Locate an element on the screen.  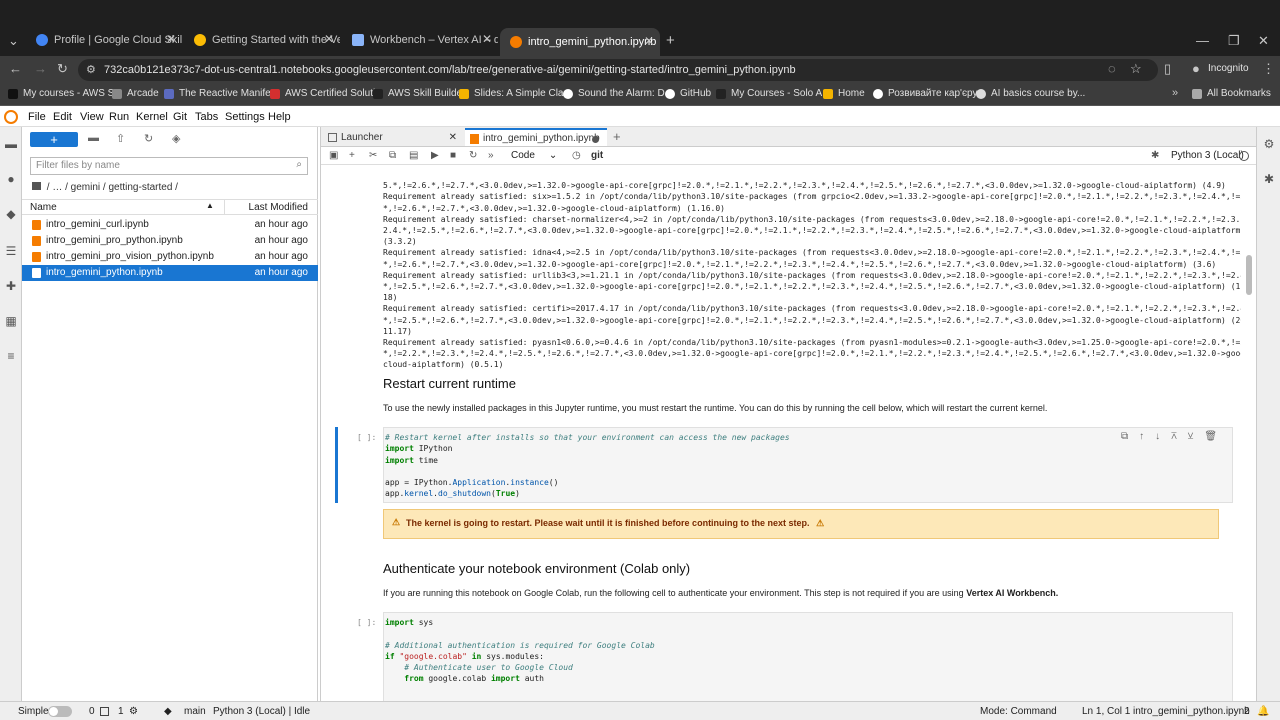
browser-tab-3: Workbench – Vertex AI – qwiklabs ✕ is located at coordinates (420, 40).